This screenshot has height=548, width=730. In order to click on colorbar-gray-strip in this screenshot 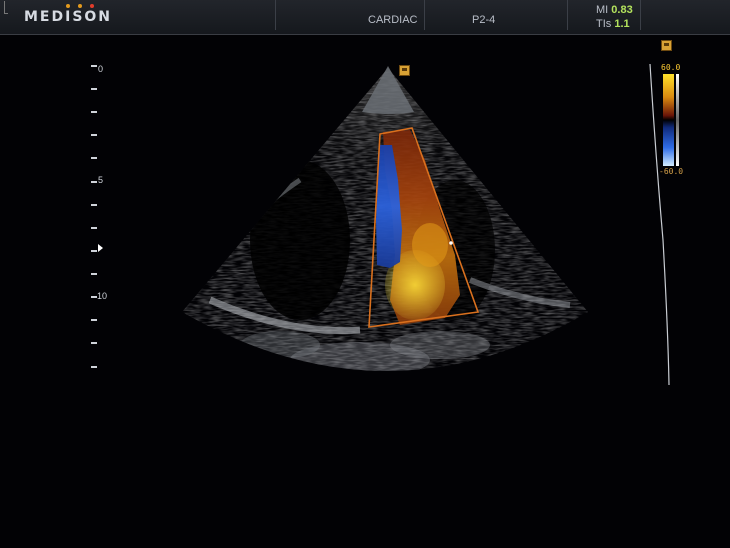, I will do `click(677, 120)`.